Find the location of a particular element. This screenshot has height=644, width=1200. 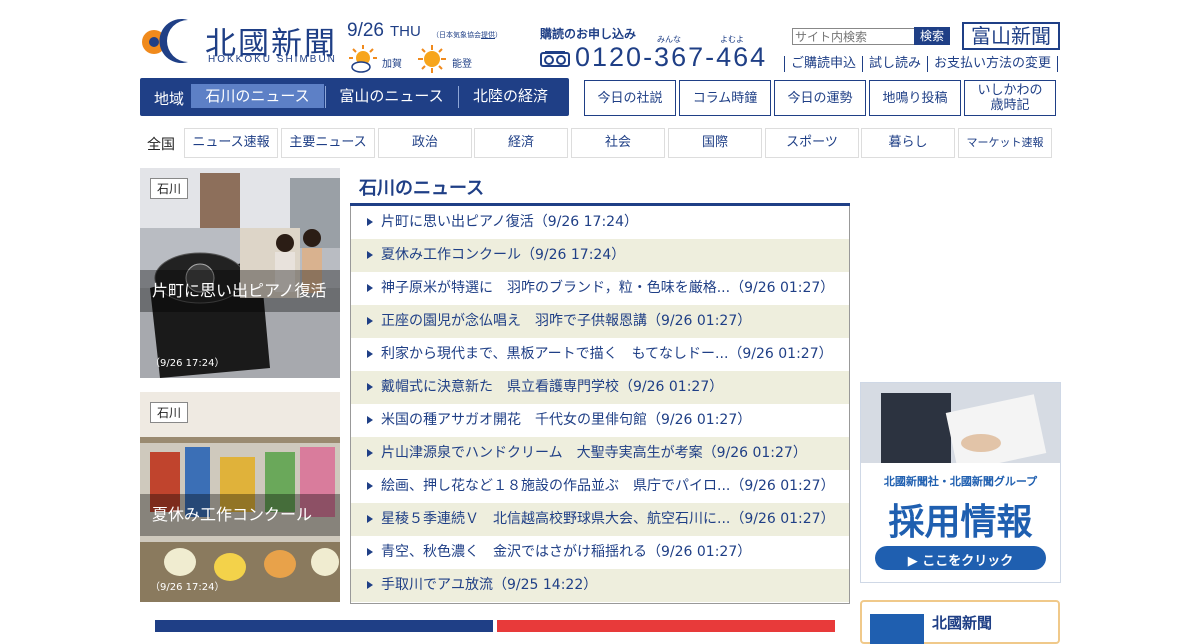

logo-subtitle: HOKKOKU SHIMBUN is located at coordinates (272, 59).